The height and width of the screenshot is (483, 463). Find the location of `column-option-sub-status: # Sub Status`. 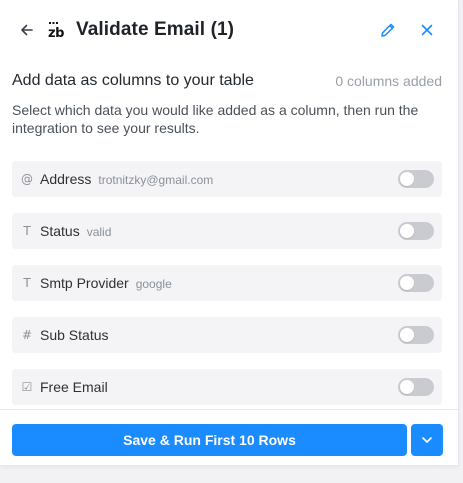

column-option-sub-status: # Sub Status is located at coordinates (227, 335).